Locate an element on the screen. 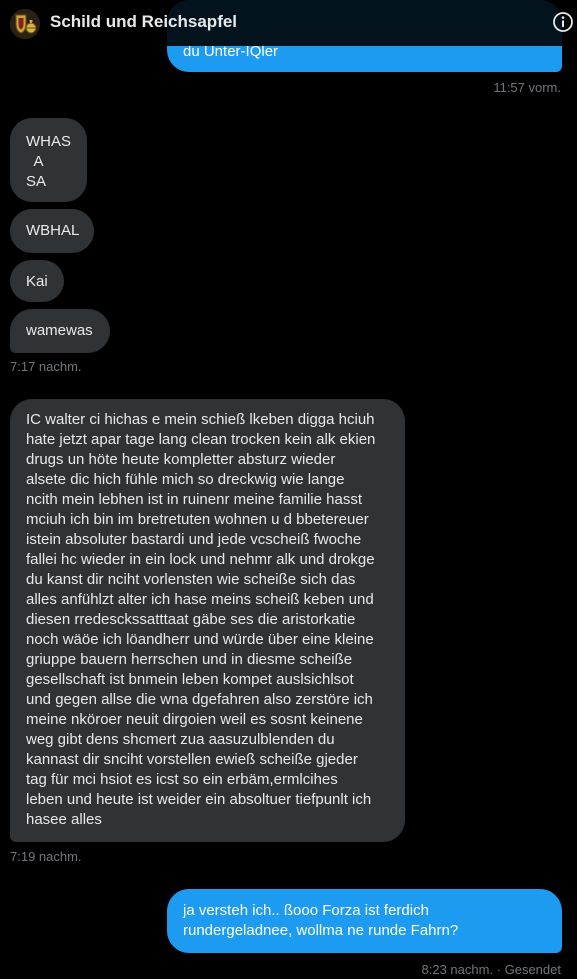 The height and width of the screenshot is (979, 577). received-message-bubble: WBHAL is located at coordinates (52, 231).